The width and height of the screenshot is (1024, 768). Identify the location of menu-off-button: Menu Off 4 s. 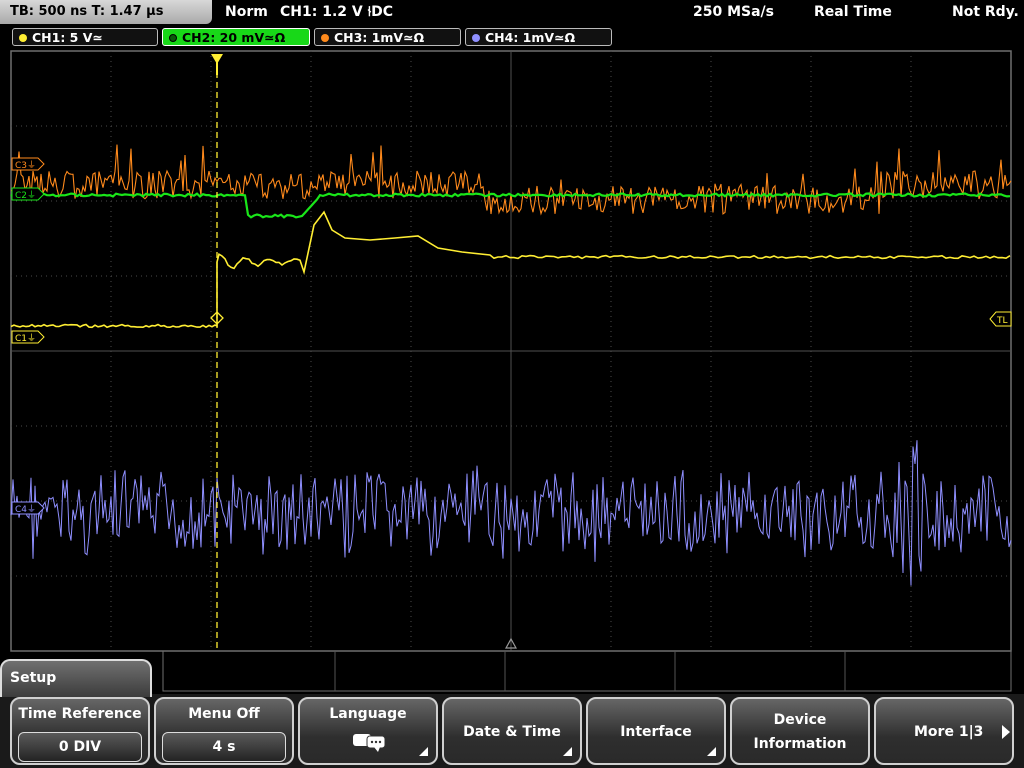
(224, 731).